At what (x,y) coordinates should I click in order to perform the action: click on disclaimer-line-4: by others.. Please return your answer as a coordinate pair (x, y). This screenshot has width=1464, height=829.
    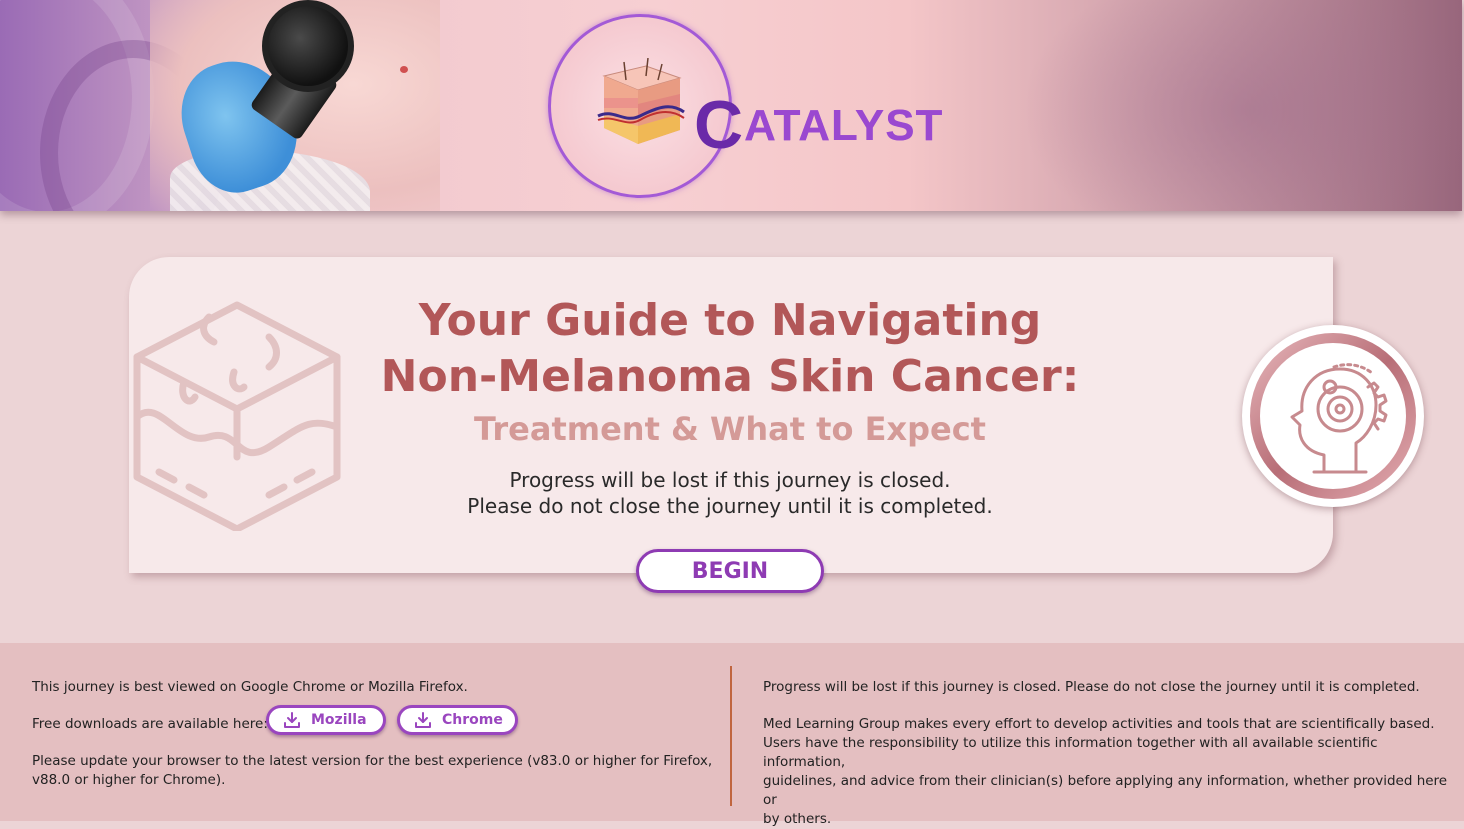
    Looking at the image, I should click on (797, 819).